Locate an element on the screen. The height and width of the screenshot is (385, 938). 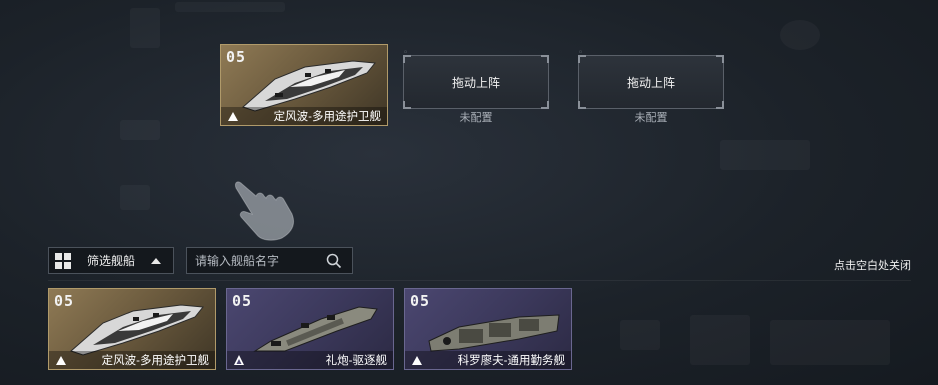
ship-name: 礼炮-驱逐舰 is located at coordinates (310, 360).